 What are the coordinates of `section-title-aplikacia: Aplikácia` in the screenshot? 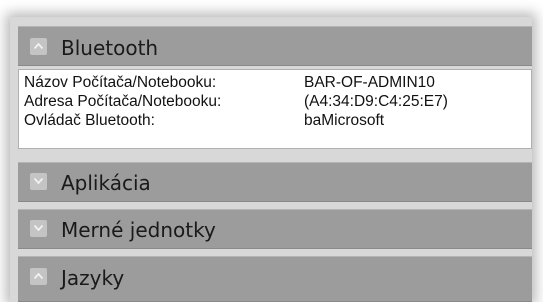 It's located at (106, 183).